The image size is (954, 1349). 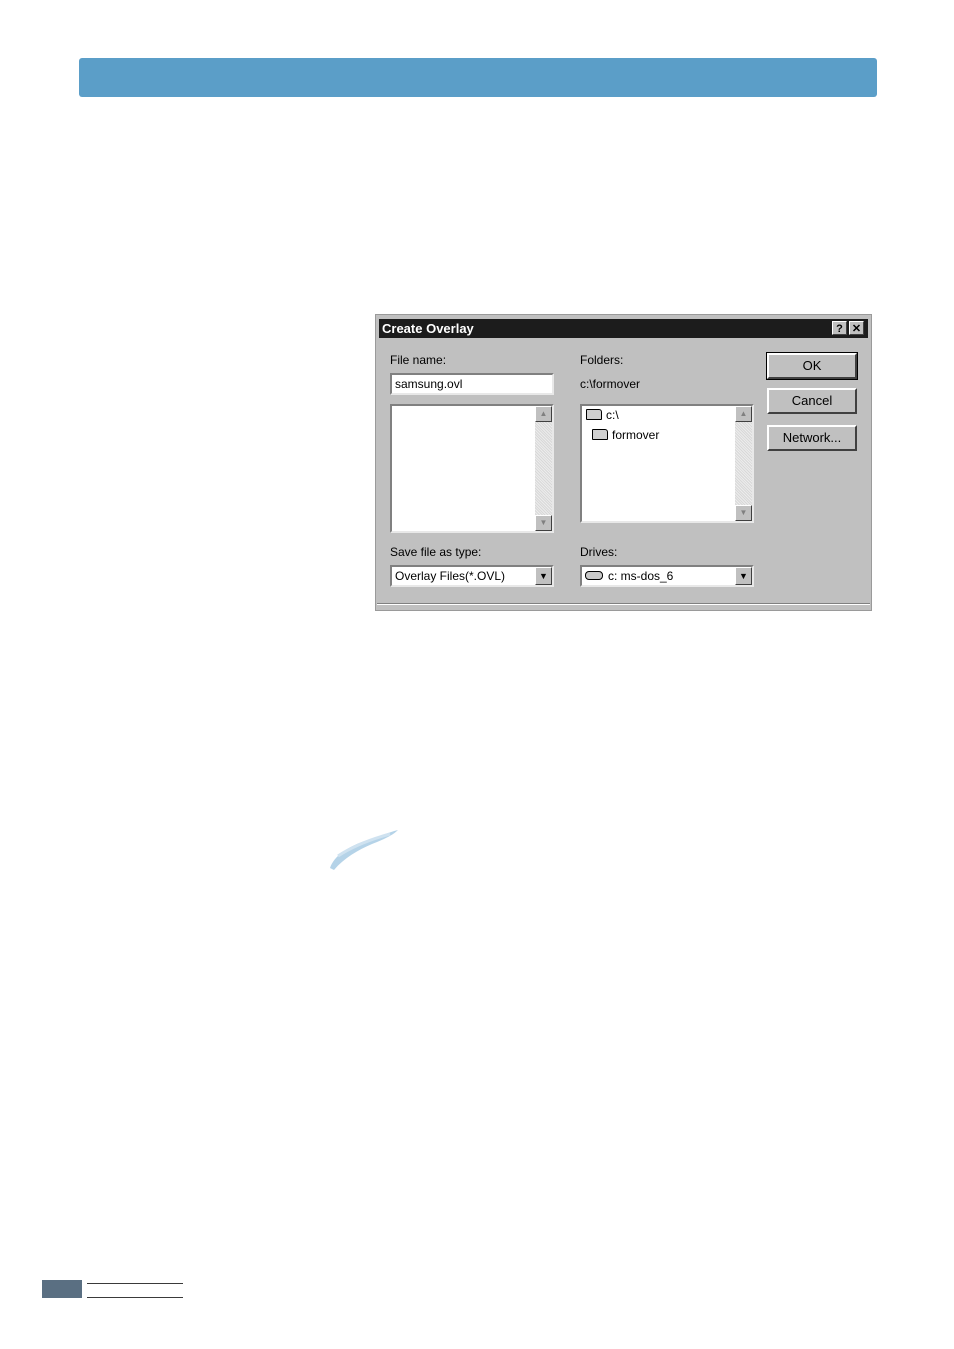 I want to click on close-button: ✕, so click(x=856, y=328).